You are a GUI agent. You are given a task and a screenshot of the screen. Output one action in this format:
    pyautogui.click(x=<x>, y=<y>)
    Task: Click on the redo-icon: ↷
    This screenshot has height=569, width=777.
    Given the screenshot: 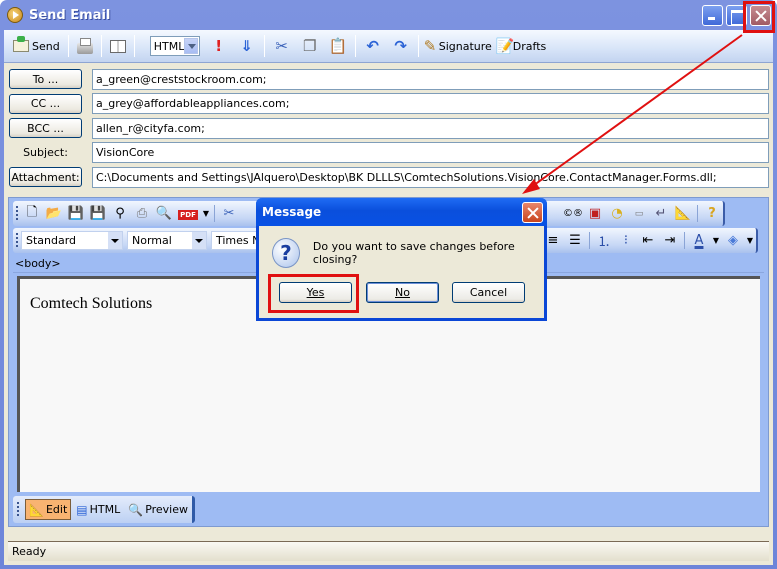 What is the action you would take?
    pyautogui.click(x=400, y=46)
    